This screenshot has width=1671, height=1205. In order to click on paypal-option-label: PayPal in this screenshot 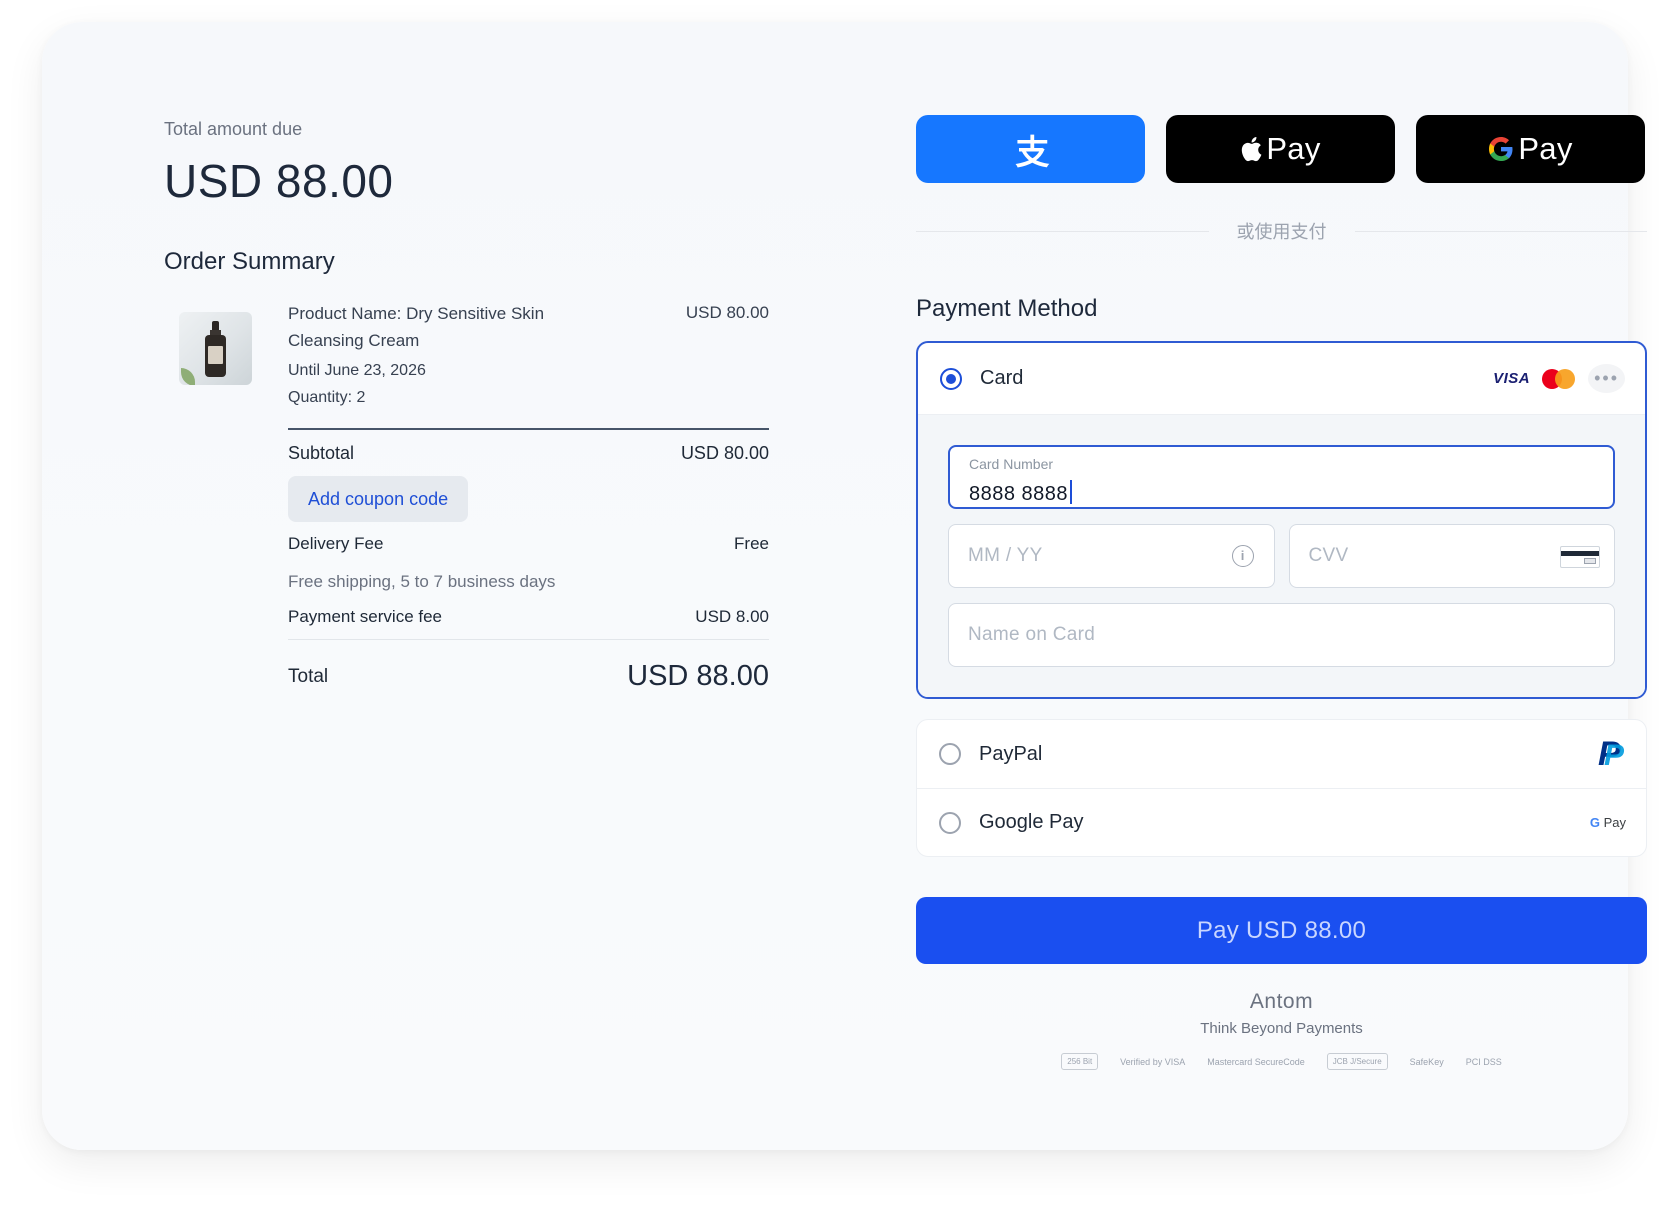, I will do `click(1011, 753)`.